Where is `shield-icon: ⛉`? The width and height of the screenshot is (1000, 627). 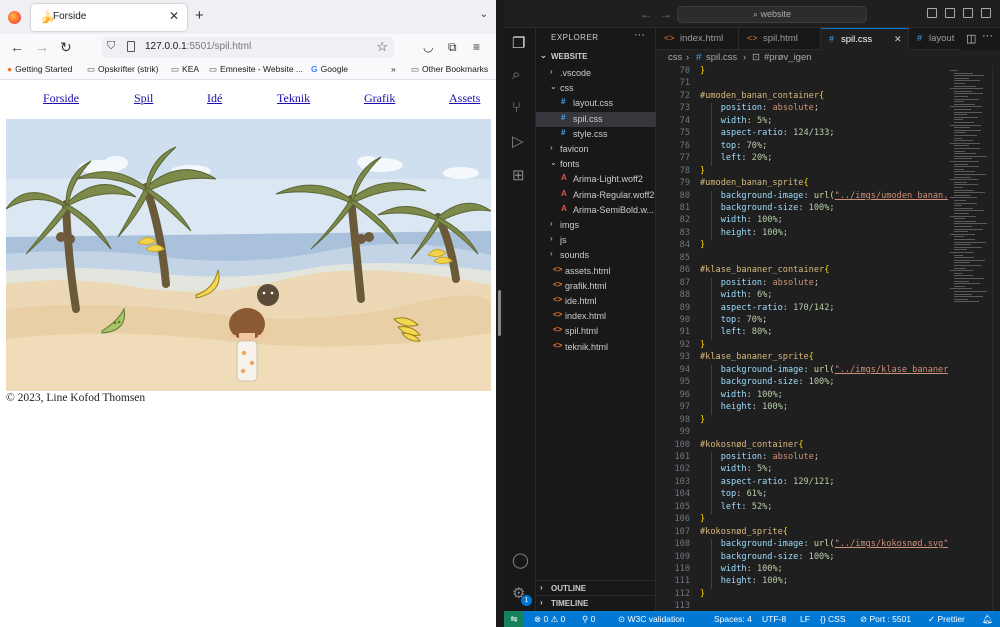
shield-icon: ⛉ is located at coordinates (111, 46).